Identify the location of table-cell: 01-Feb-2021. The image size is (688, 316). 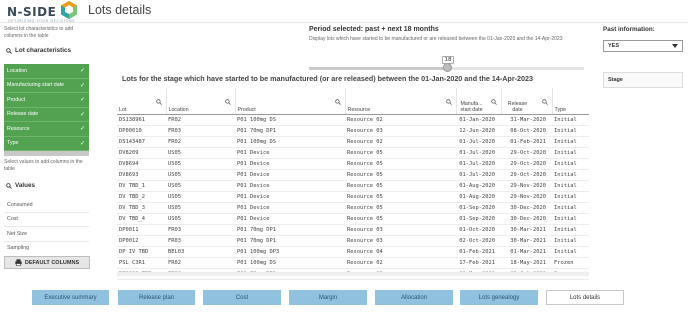
(526, 142).